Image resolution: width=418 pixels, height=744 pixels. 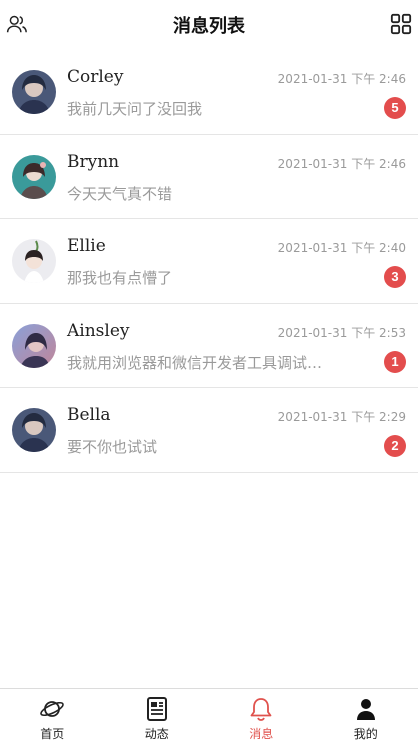 I want to click on message-item-bella: Bella 2021-01-31 下午 2:29 要不你也试试 2, so click(x=209, y=430).